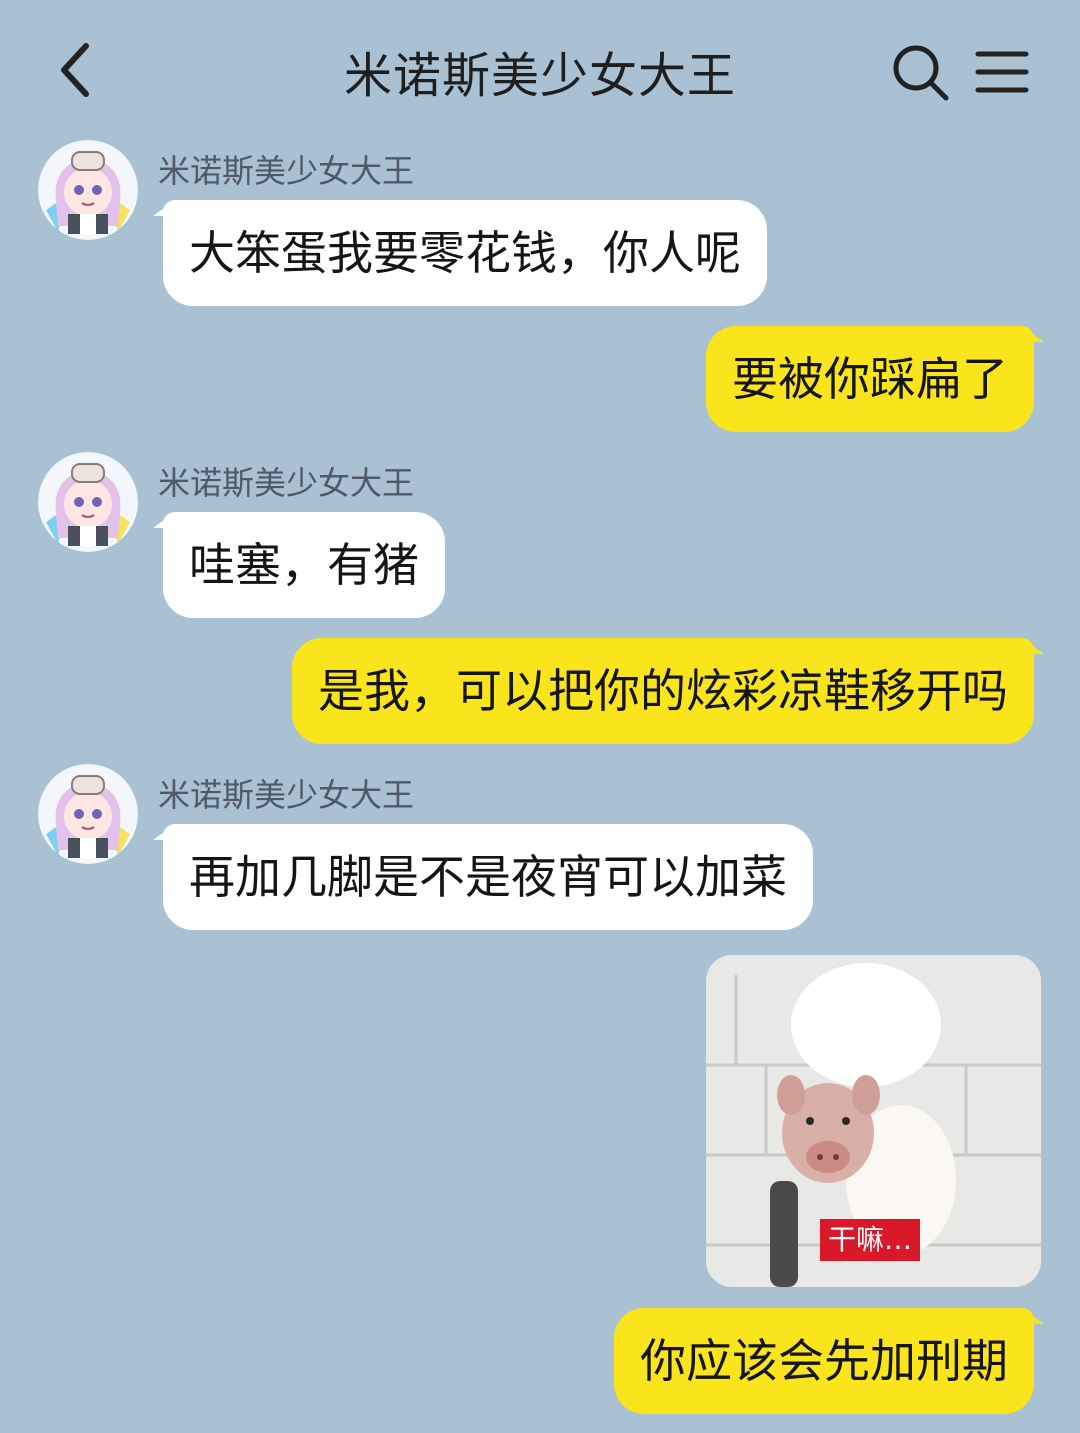 The image size is (1080, 1433). I want to click on outgoing-message-bubble: 是我，可以把你的炫彩凉鞋移开吗, so click(668, 691).